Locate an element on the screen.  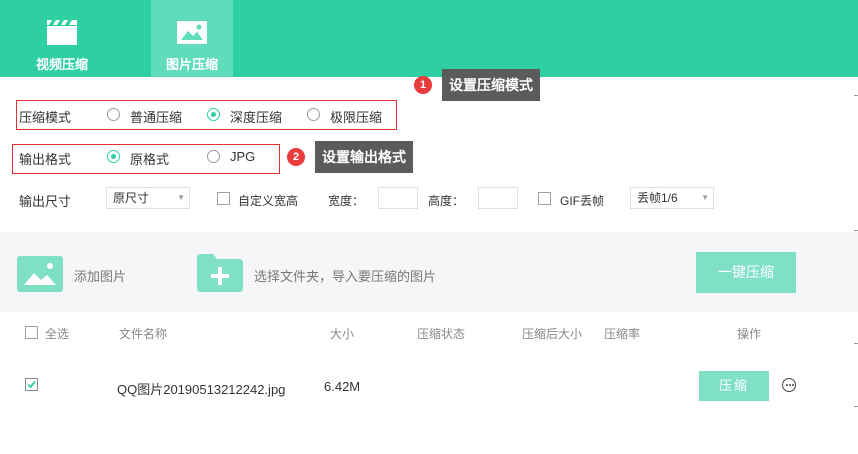
frame-drop-select-value: 丢帧1/6 is located at coordinates (657, 198).